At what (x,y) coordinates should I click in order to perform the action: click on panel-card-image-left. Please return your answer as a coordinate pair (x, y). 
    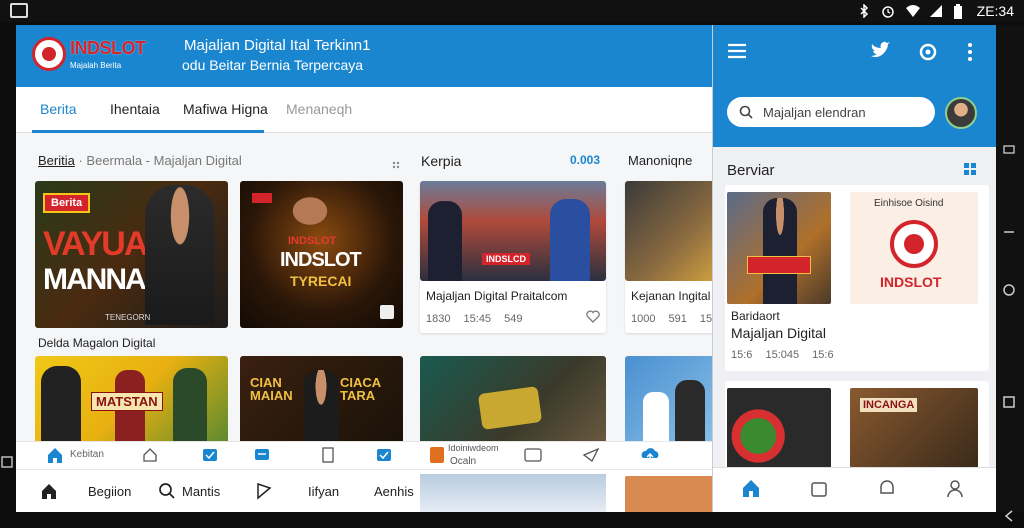
    Looking at the image, I should click on (779, 248).